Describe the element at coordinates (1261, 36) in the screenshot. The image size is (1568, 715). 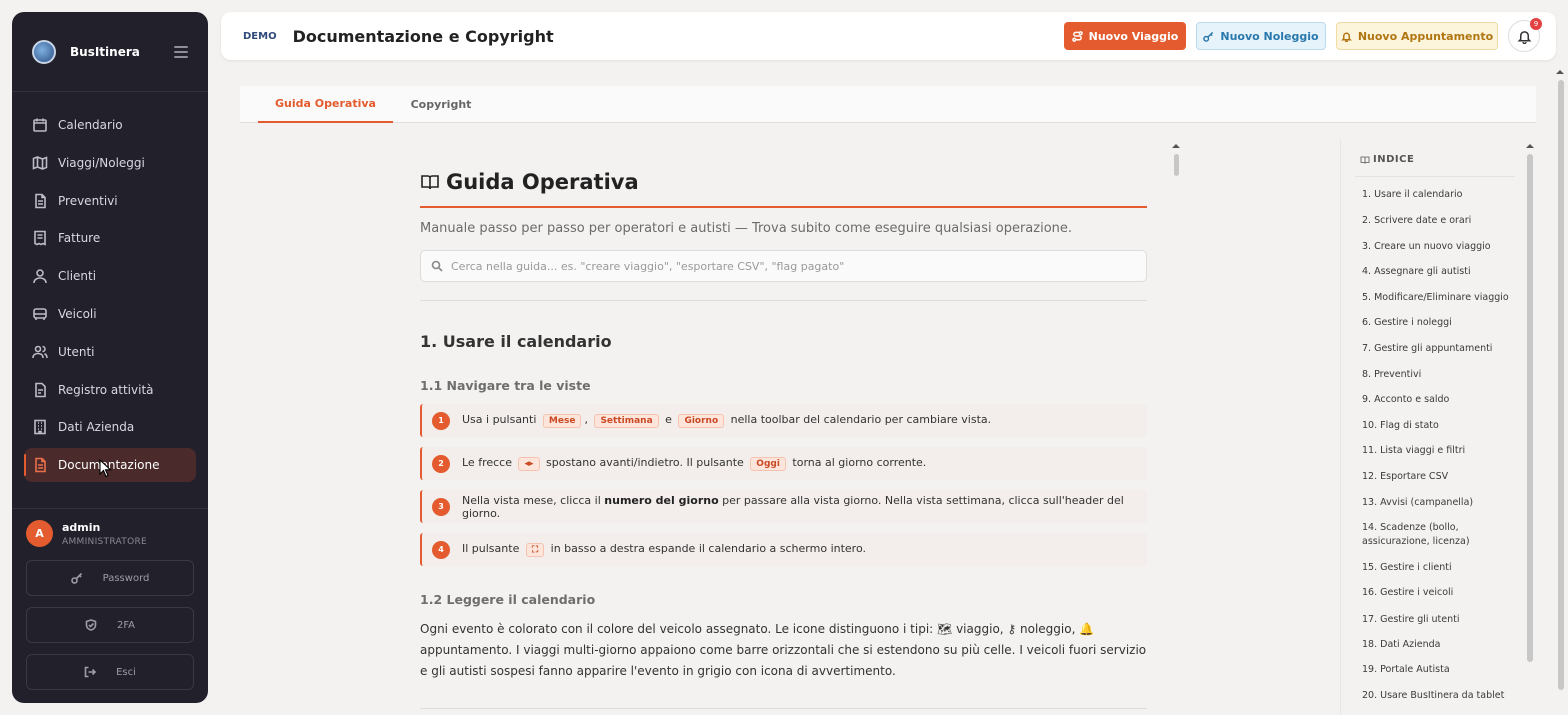
I see `new-rental-button: Nuovo Noleggio` at that location.